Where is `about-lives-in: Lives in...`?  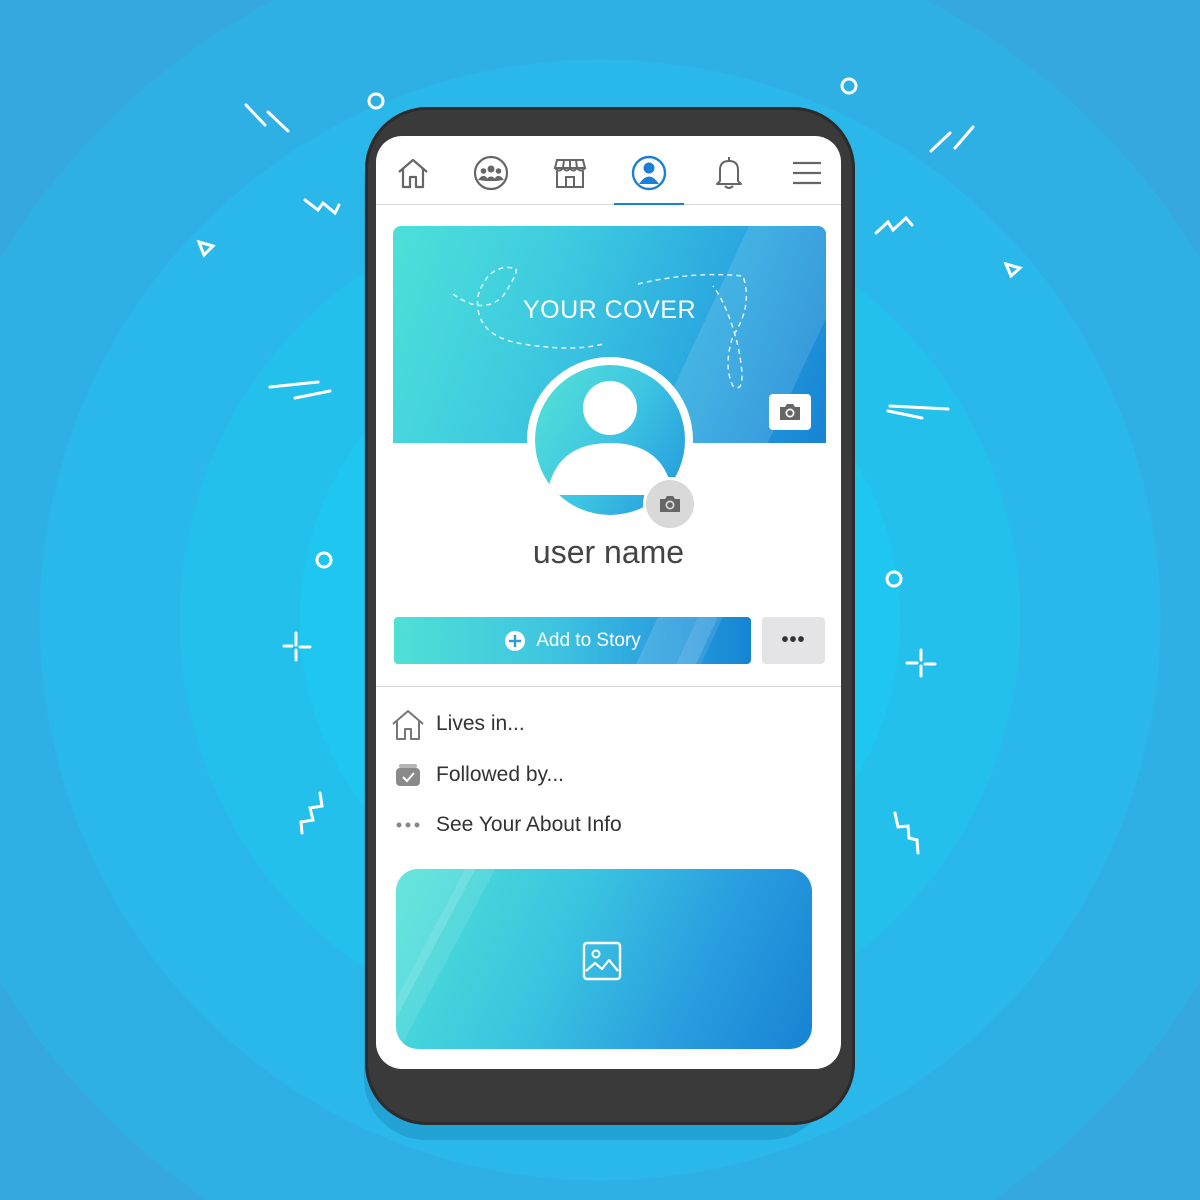
about-lives-in: Lives in... is located at coordinates (457, 724).